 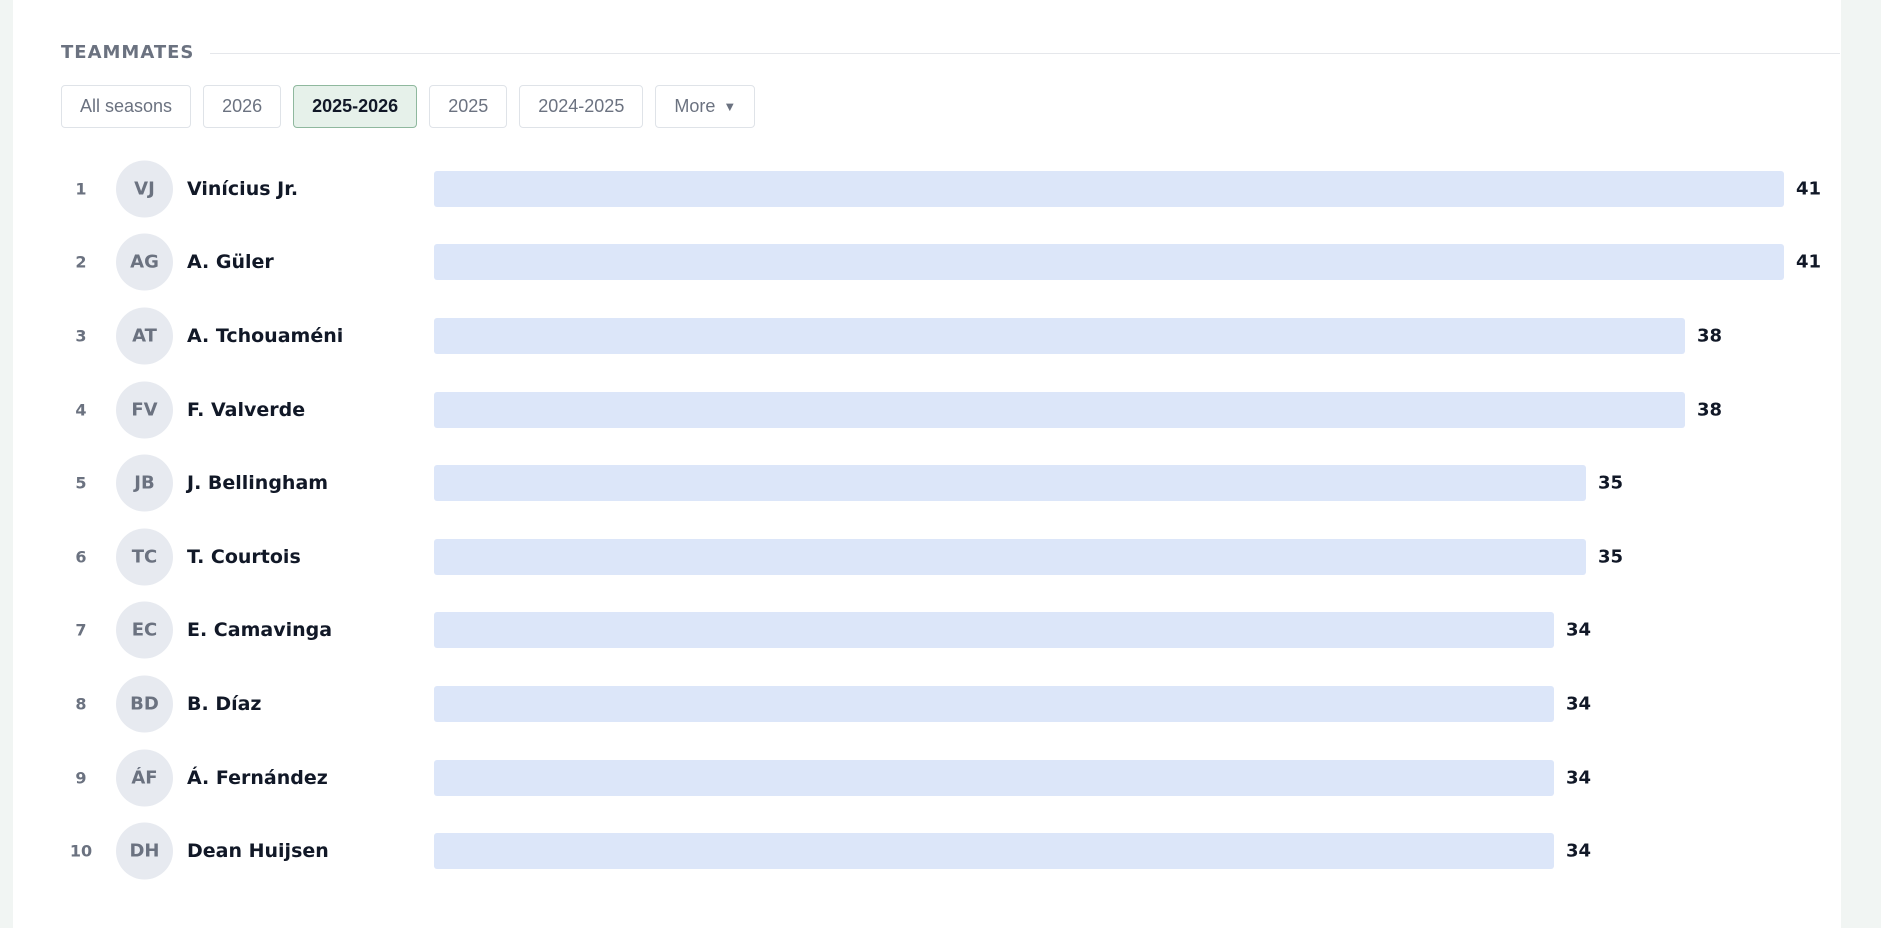 What do you see at coordinates (257, 483) in the screenshot?
I see `player-name: J. Bellingham` at bounding box center [257, 483].